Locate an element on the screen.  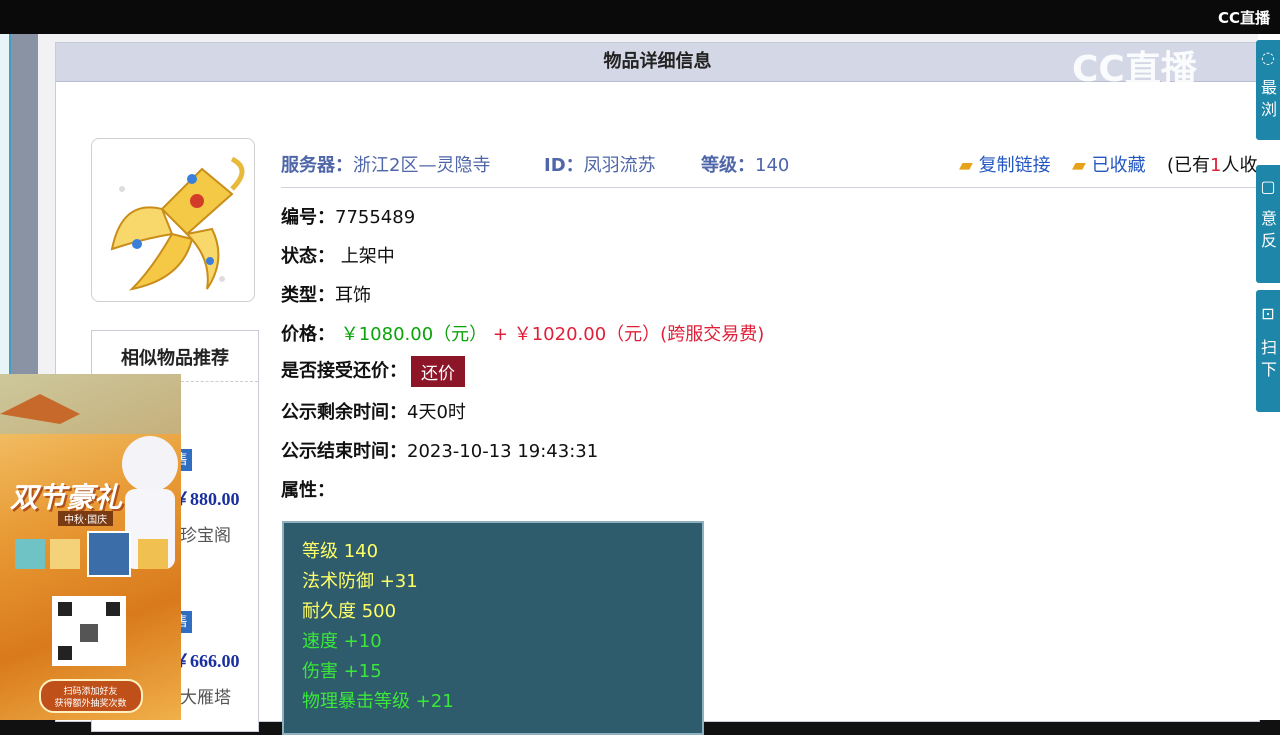
attribute-line: 伤害 +15 is located at coordinates (342, 671).